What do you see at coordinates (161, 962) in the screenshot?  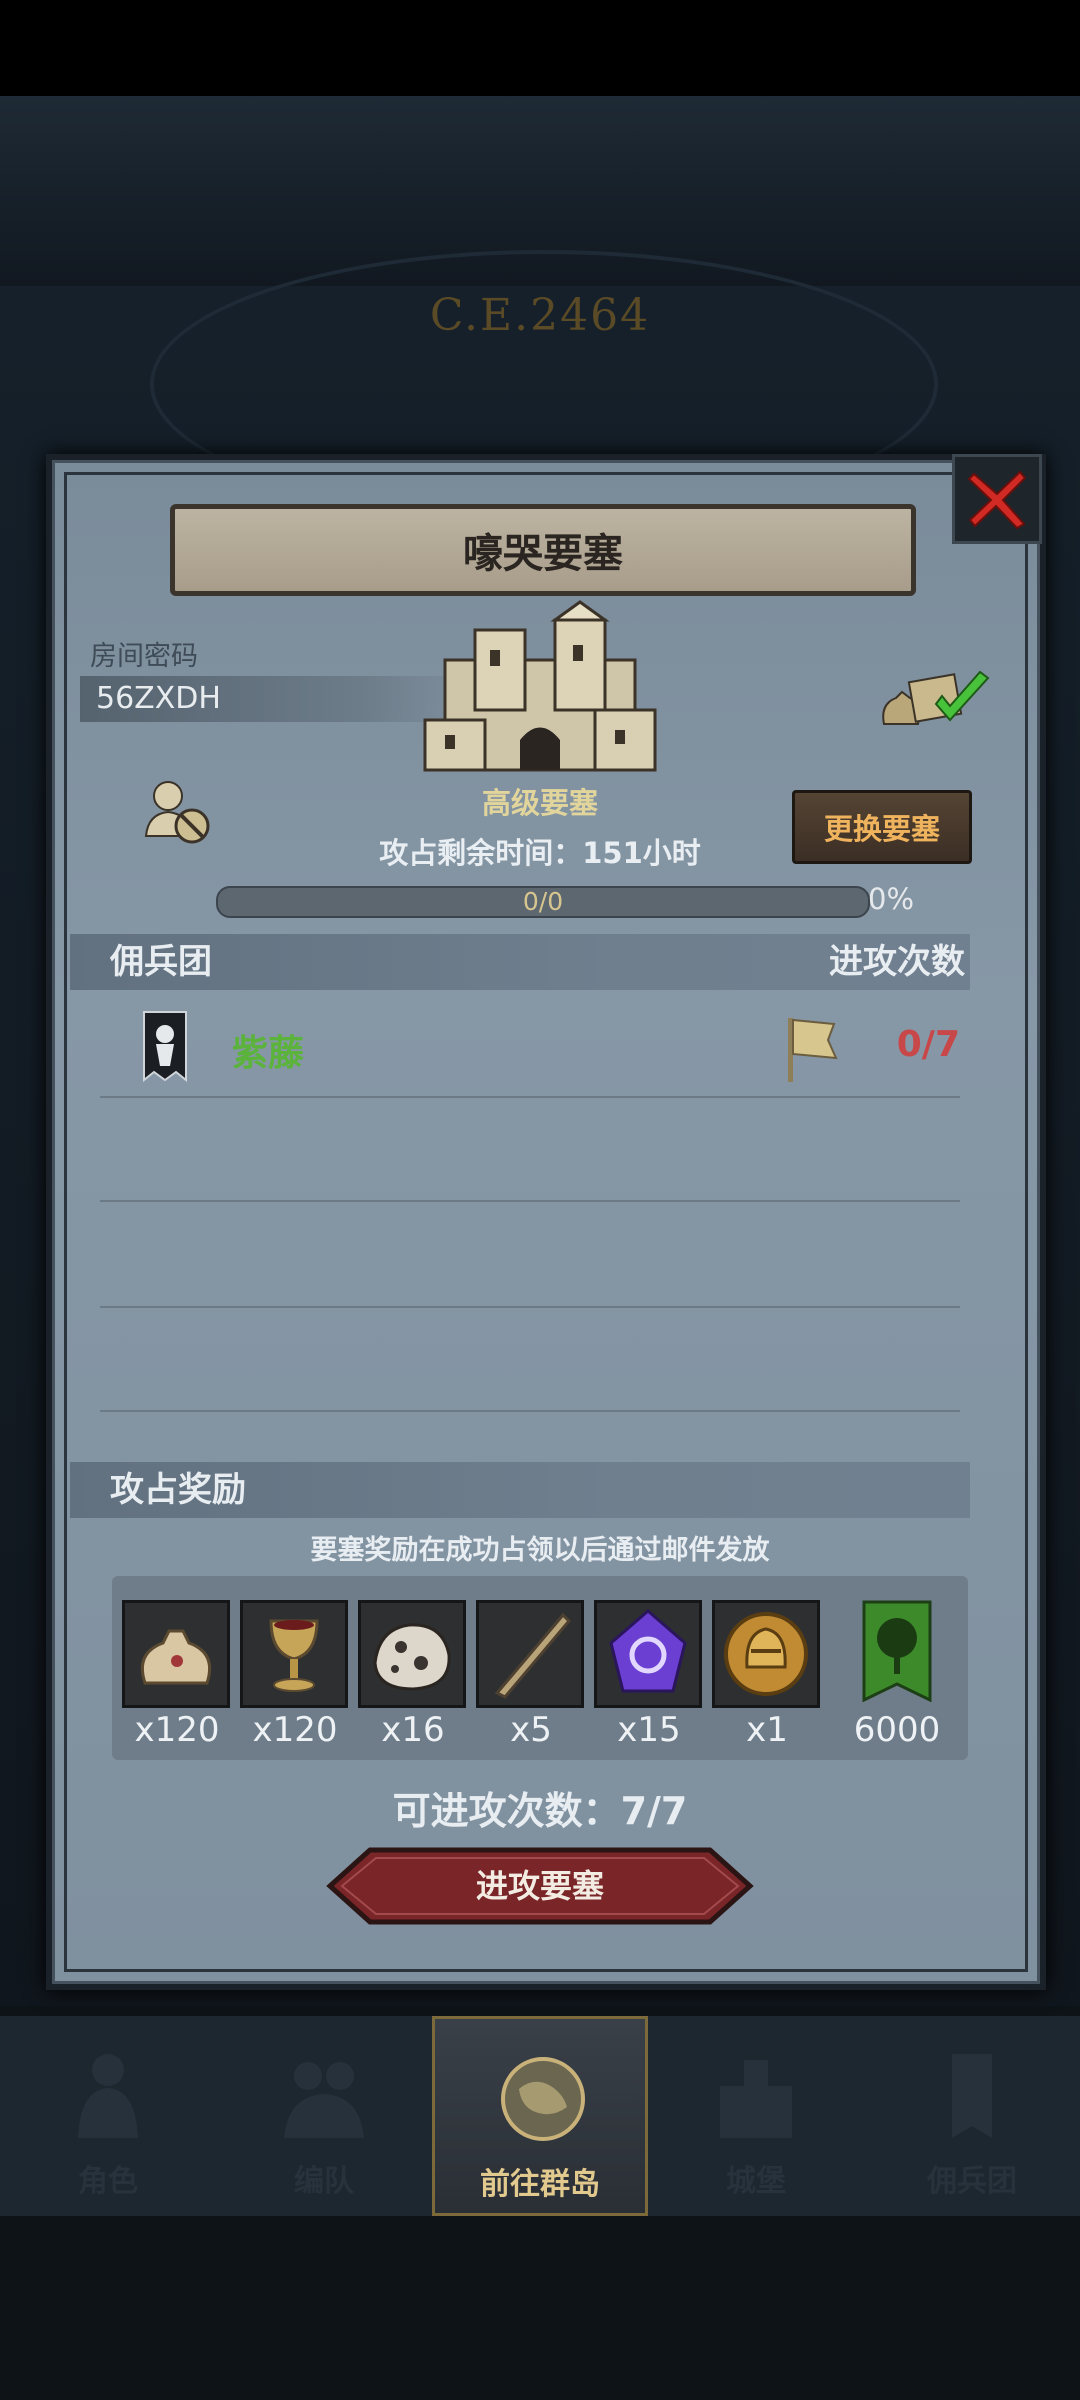 I see `mercenary-header-label: 佣兵团` at bounding box center [161, 962].